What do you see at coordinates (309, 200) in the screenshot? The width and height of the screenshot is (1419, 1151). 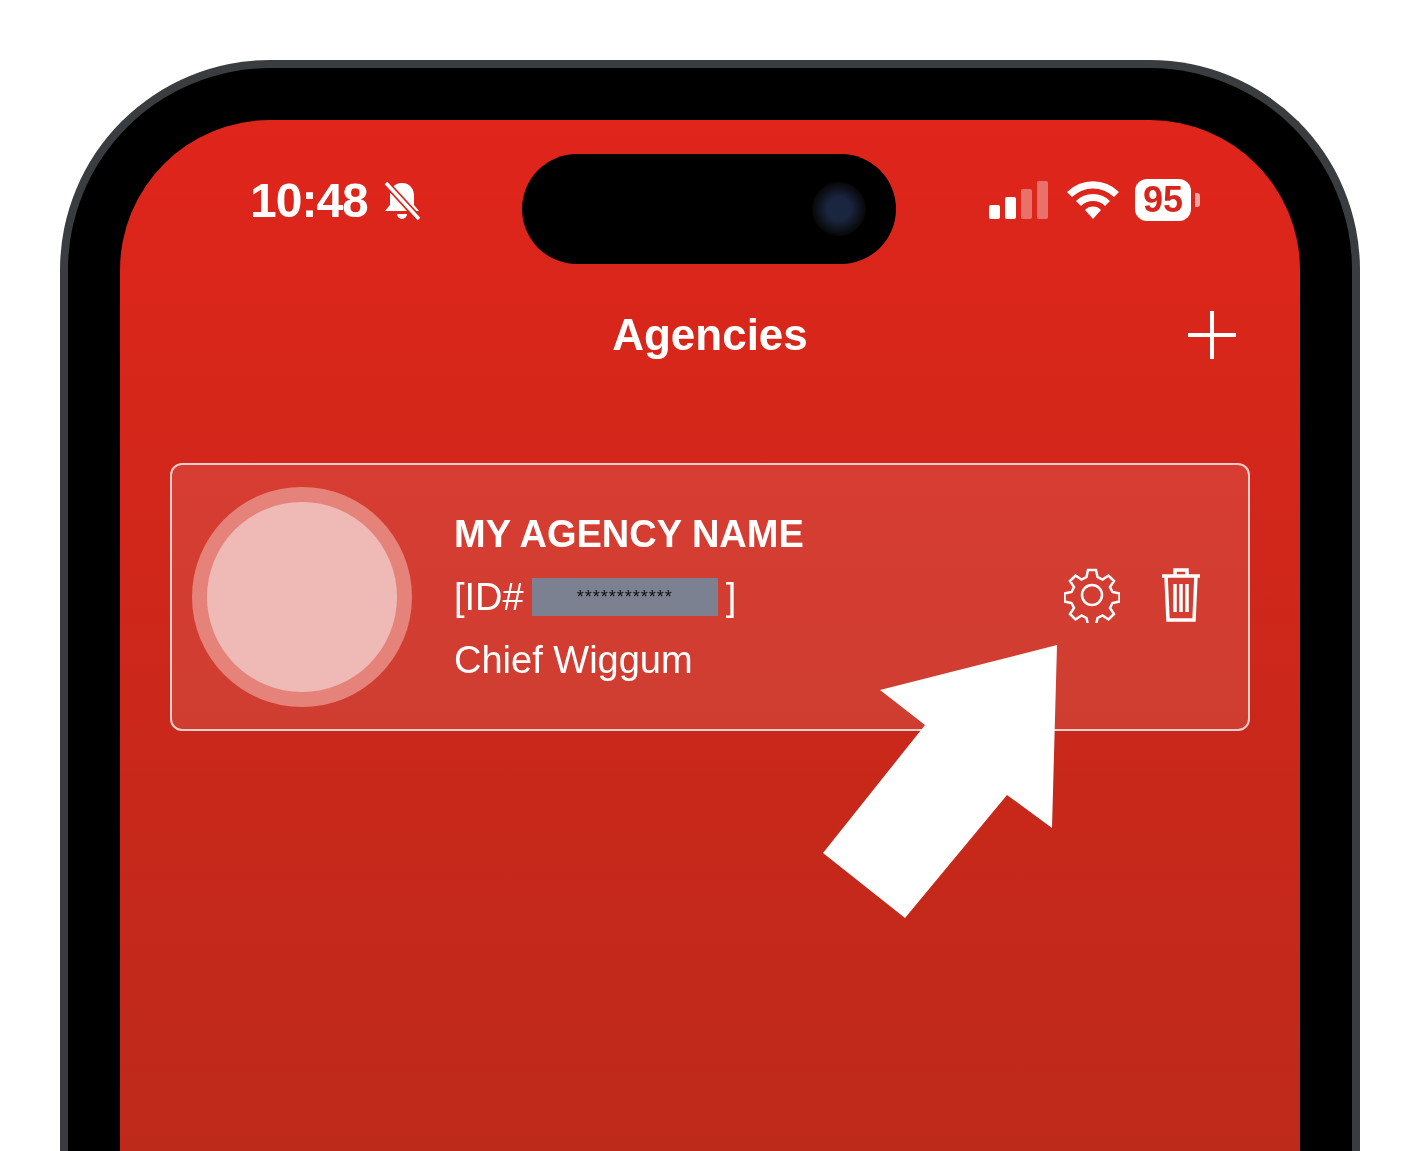 I see `status-time: 10:48` at bounding box center [309, 200].